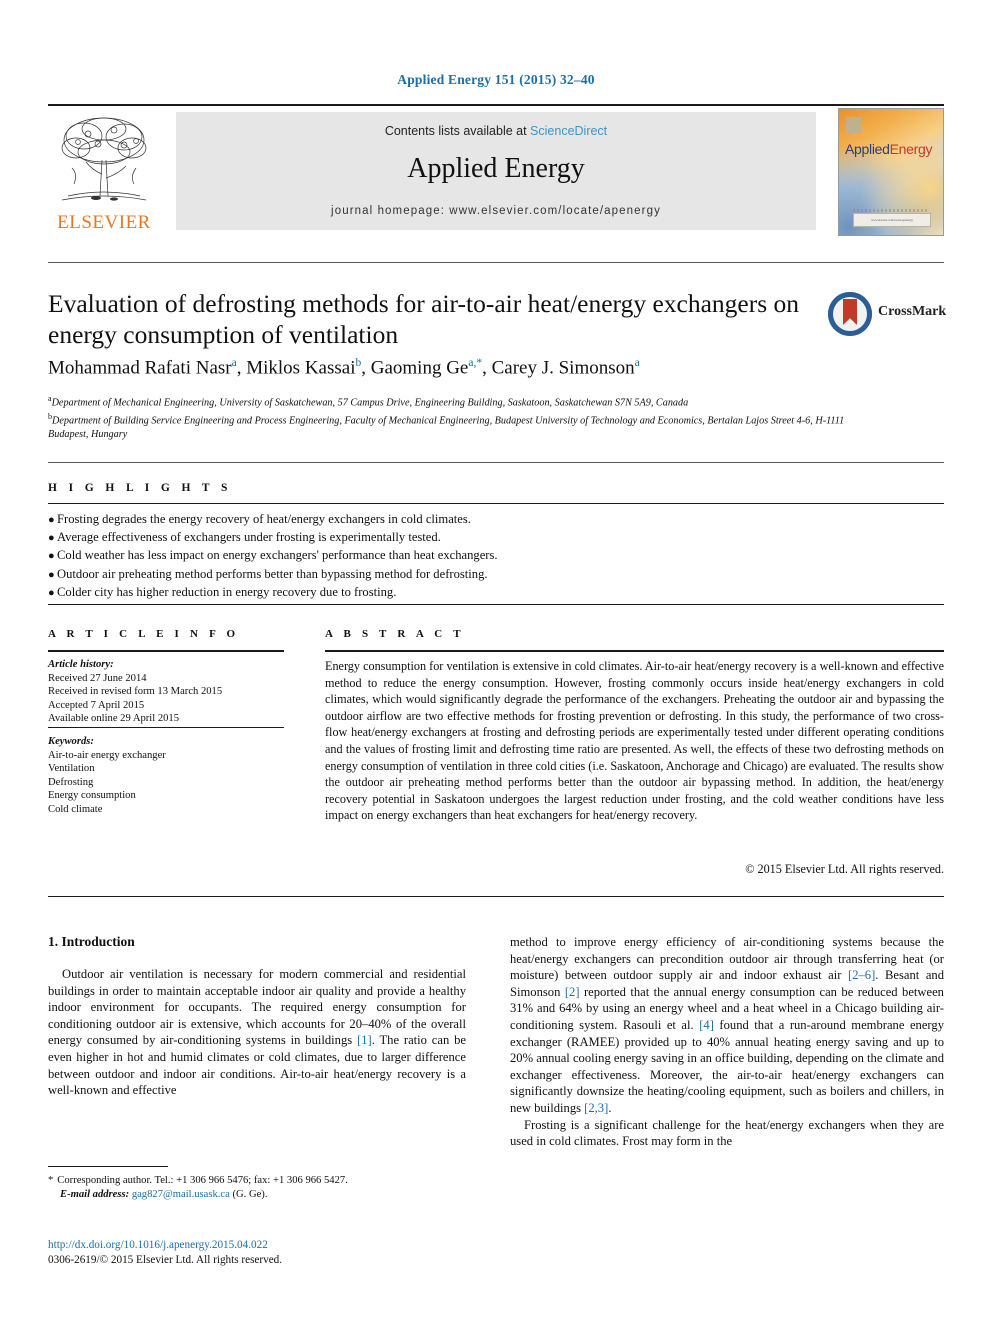 This screenshot has height=1323, width=992. Describe the element at coordinates (457, 131) in the screenshot. I see `contents-prefix: Contents lists available at` at that location.